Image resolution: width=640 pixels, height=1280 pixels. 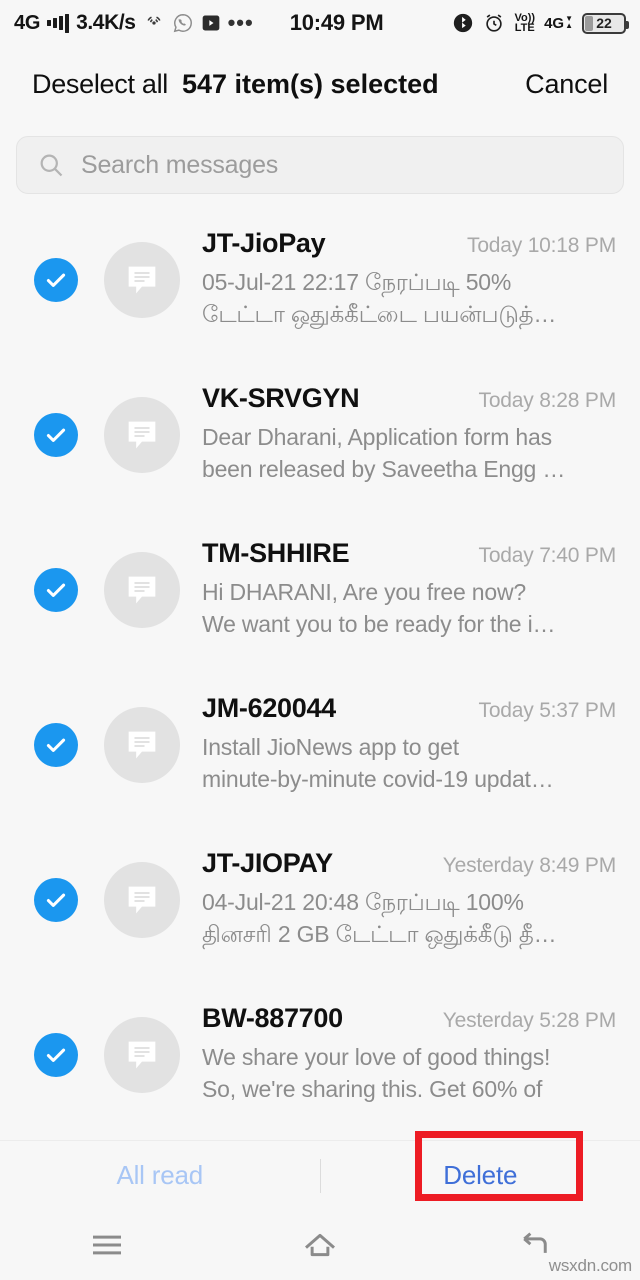 What do you see at coordinates (409, 243) in the screenshot?
I see `row-header: JT-JioPay Today 10:18 PM` at bounding box center [409, 243].